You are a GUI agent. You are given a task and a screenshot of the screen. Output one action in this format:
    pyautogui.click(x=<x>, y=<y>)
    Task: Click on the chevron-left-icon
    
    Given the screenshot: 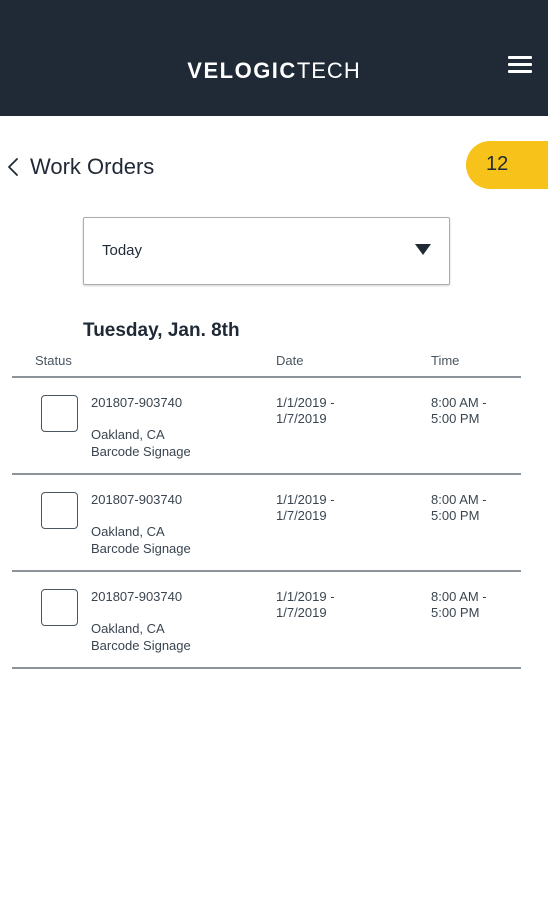 What is the action you would take?
    pyautogui.click(x=16, y=167)
    